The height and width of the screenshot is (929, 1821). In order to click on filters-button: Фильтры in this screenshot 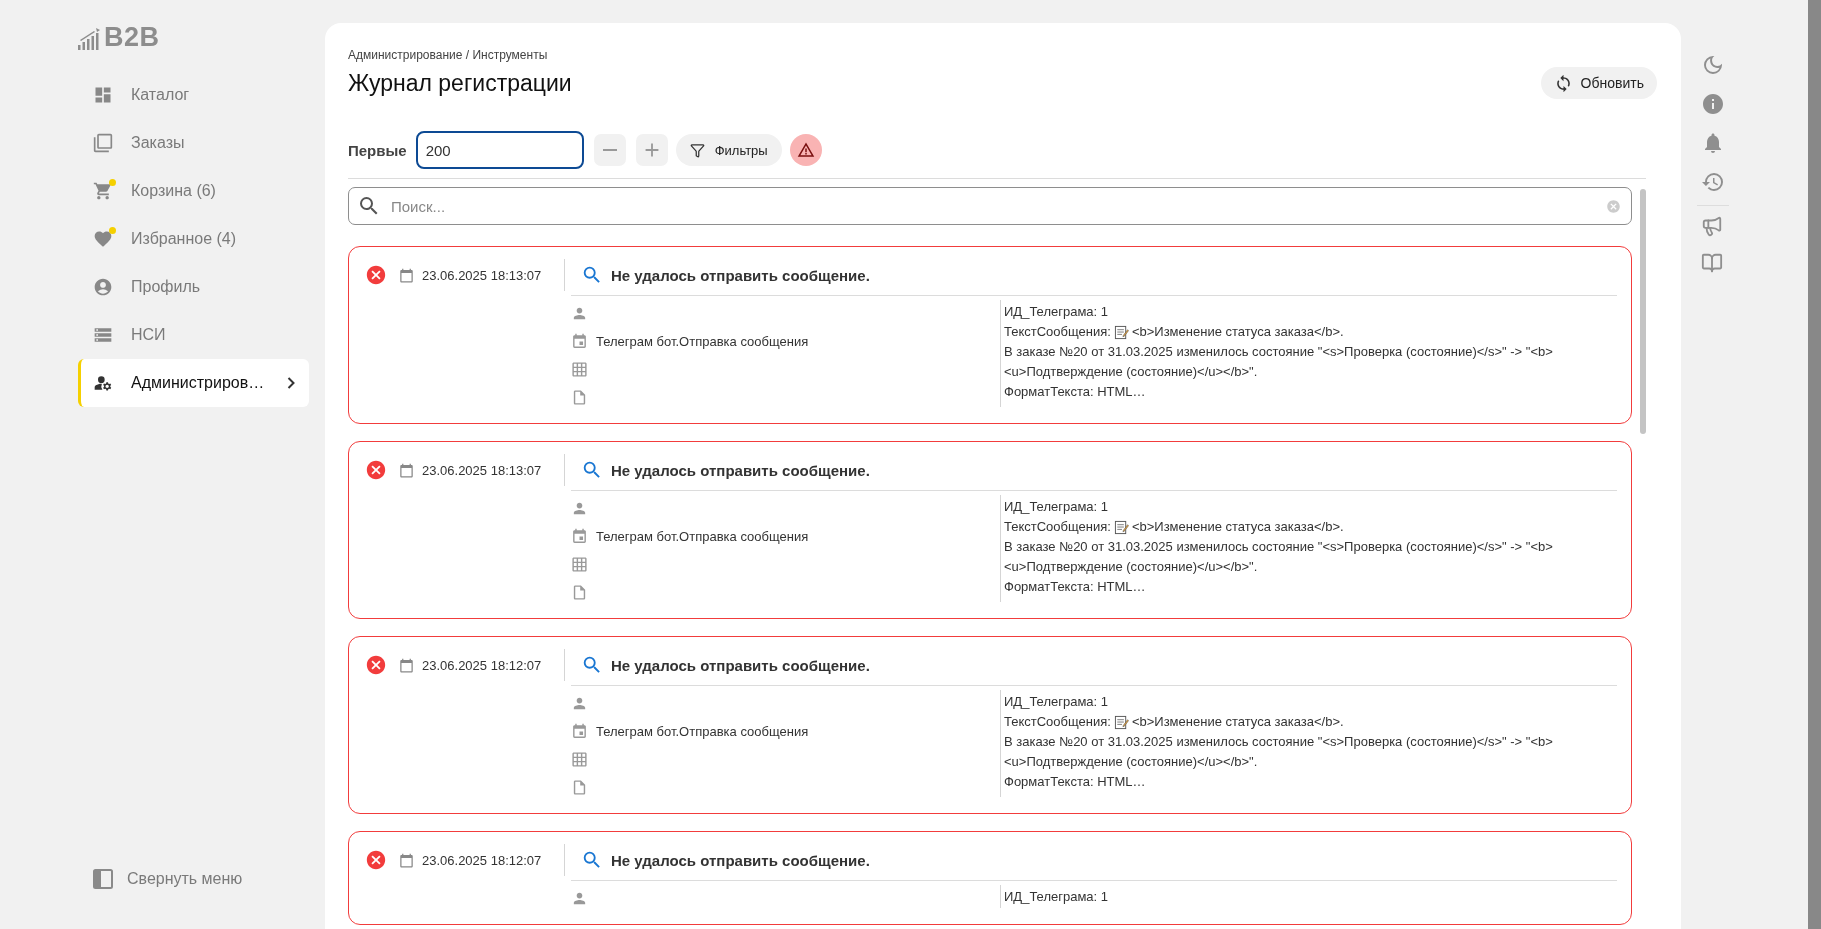, I will do `click(728, 150)`.